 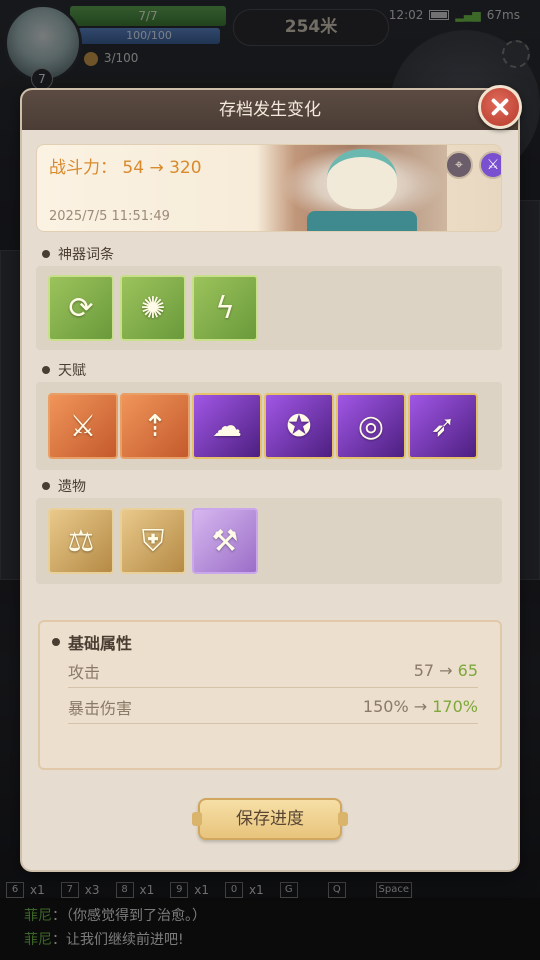 What do you see at coordinates (269, 188) in the screenshot?
I see `character-summary-card: 战斗力： 54 → 320 2025/7/5 11:51:49 ⌖ ⚔` at bounding box center [269, 188].